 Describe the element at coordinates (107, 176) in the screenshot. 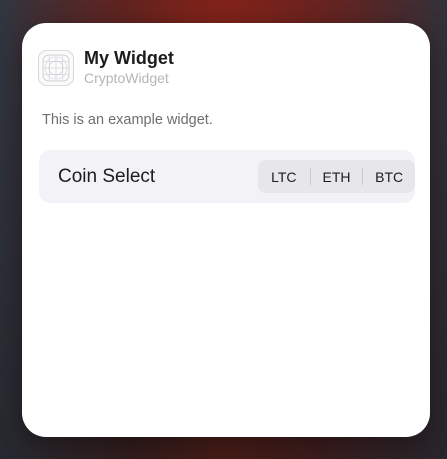

I see `coin-select-label: Coin Select` at that location.